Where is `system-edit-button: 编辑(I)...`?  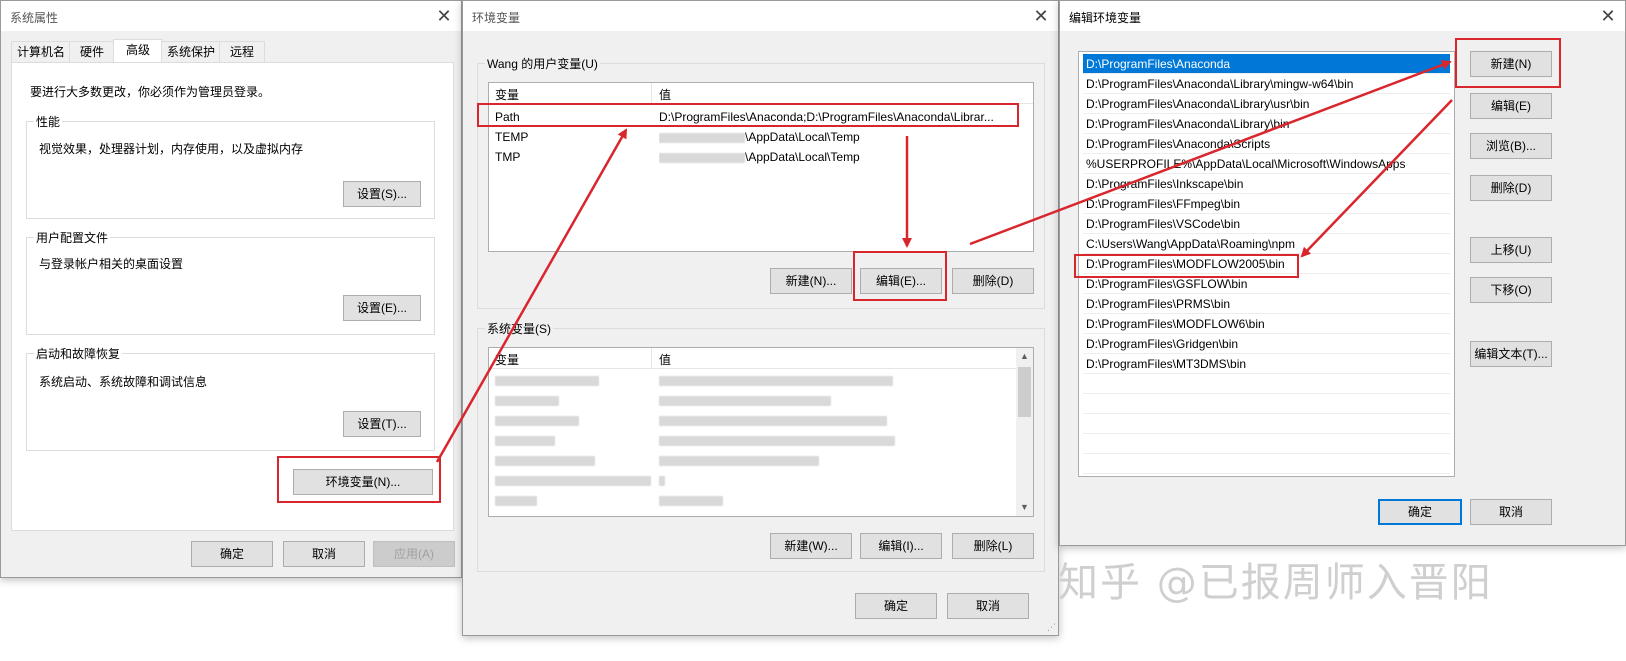
system-edit-button: 编辑(I)... is located at coordinates (901, 546).